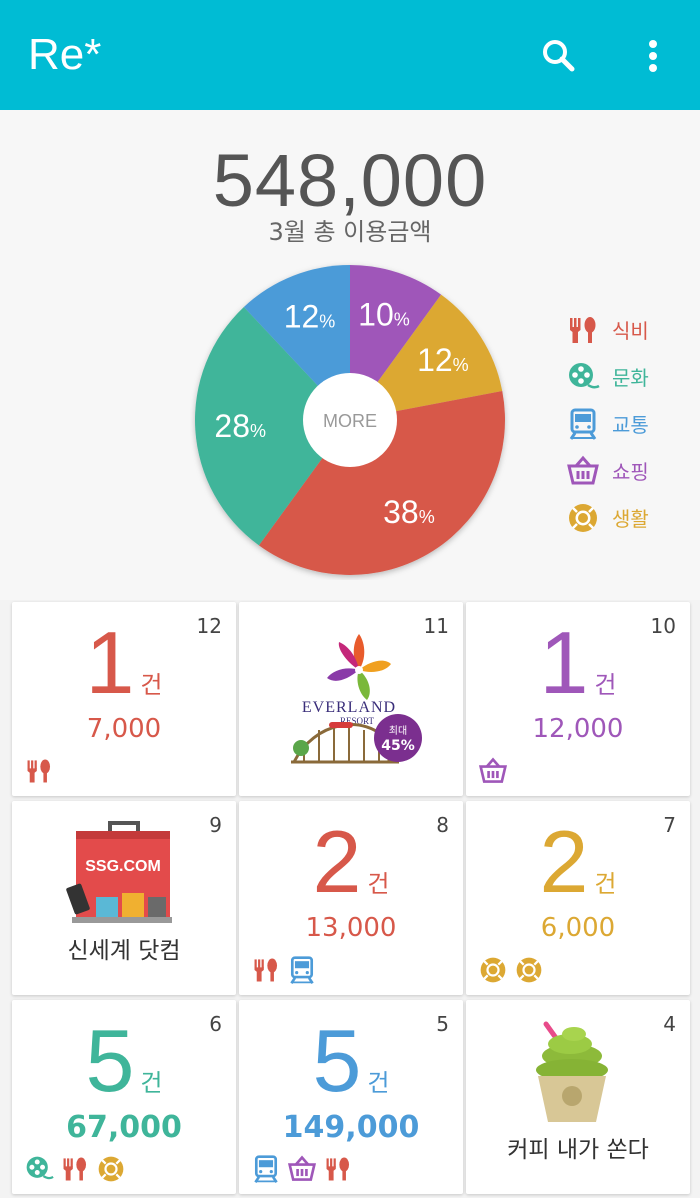 This screenshot has width=700, height=1198. What do you see at coordinates (398, 731) in the screenshot?
I see `badge-top: 최대` at bounding box center [398, 731].